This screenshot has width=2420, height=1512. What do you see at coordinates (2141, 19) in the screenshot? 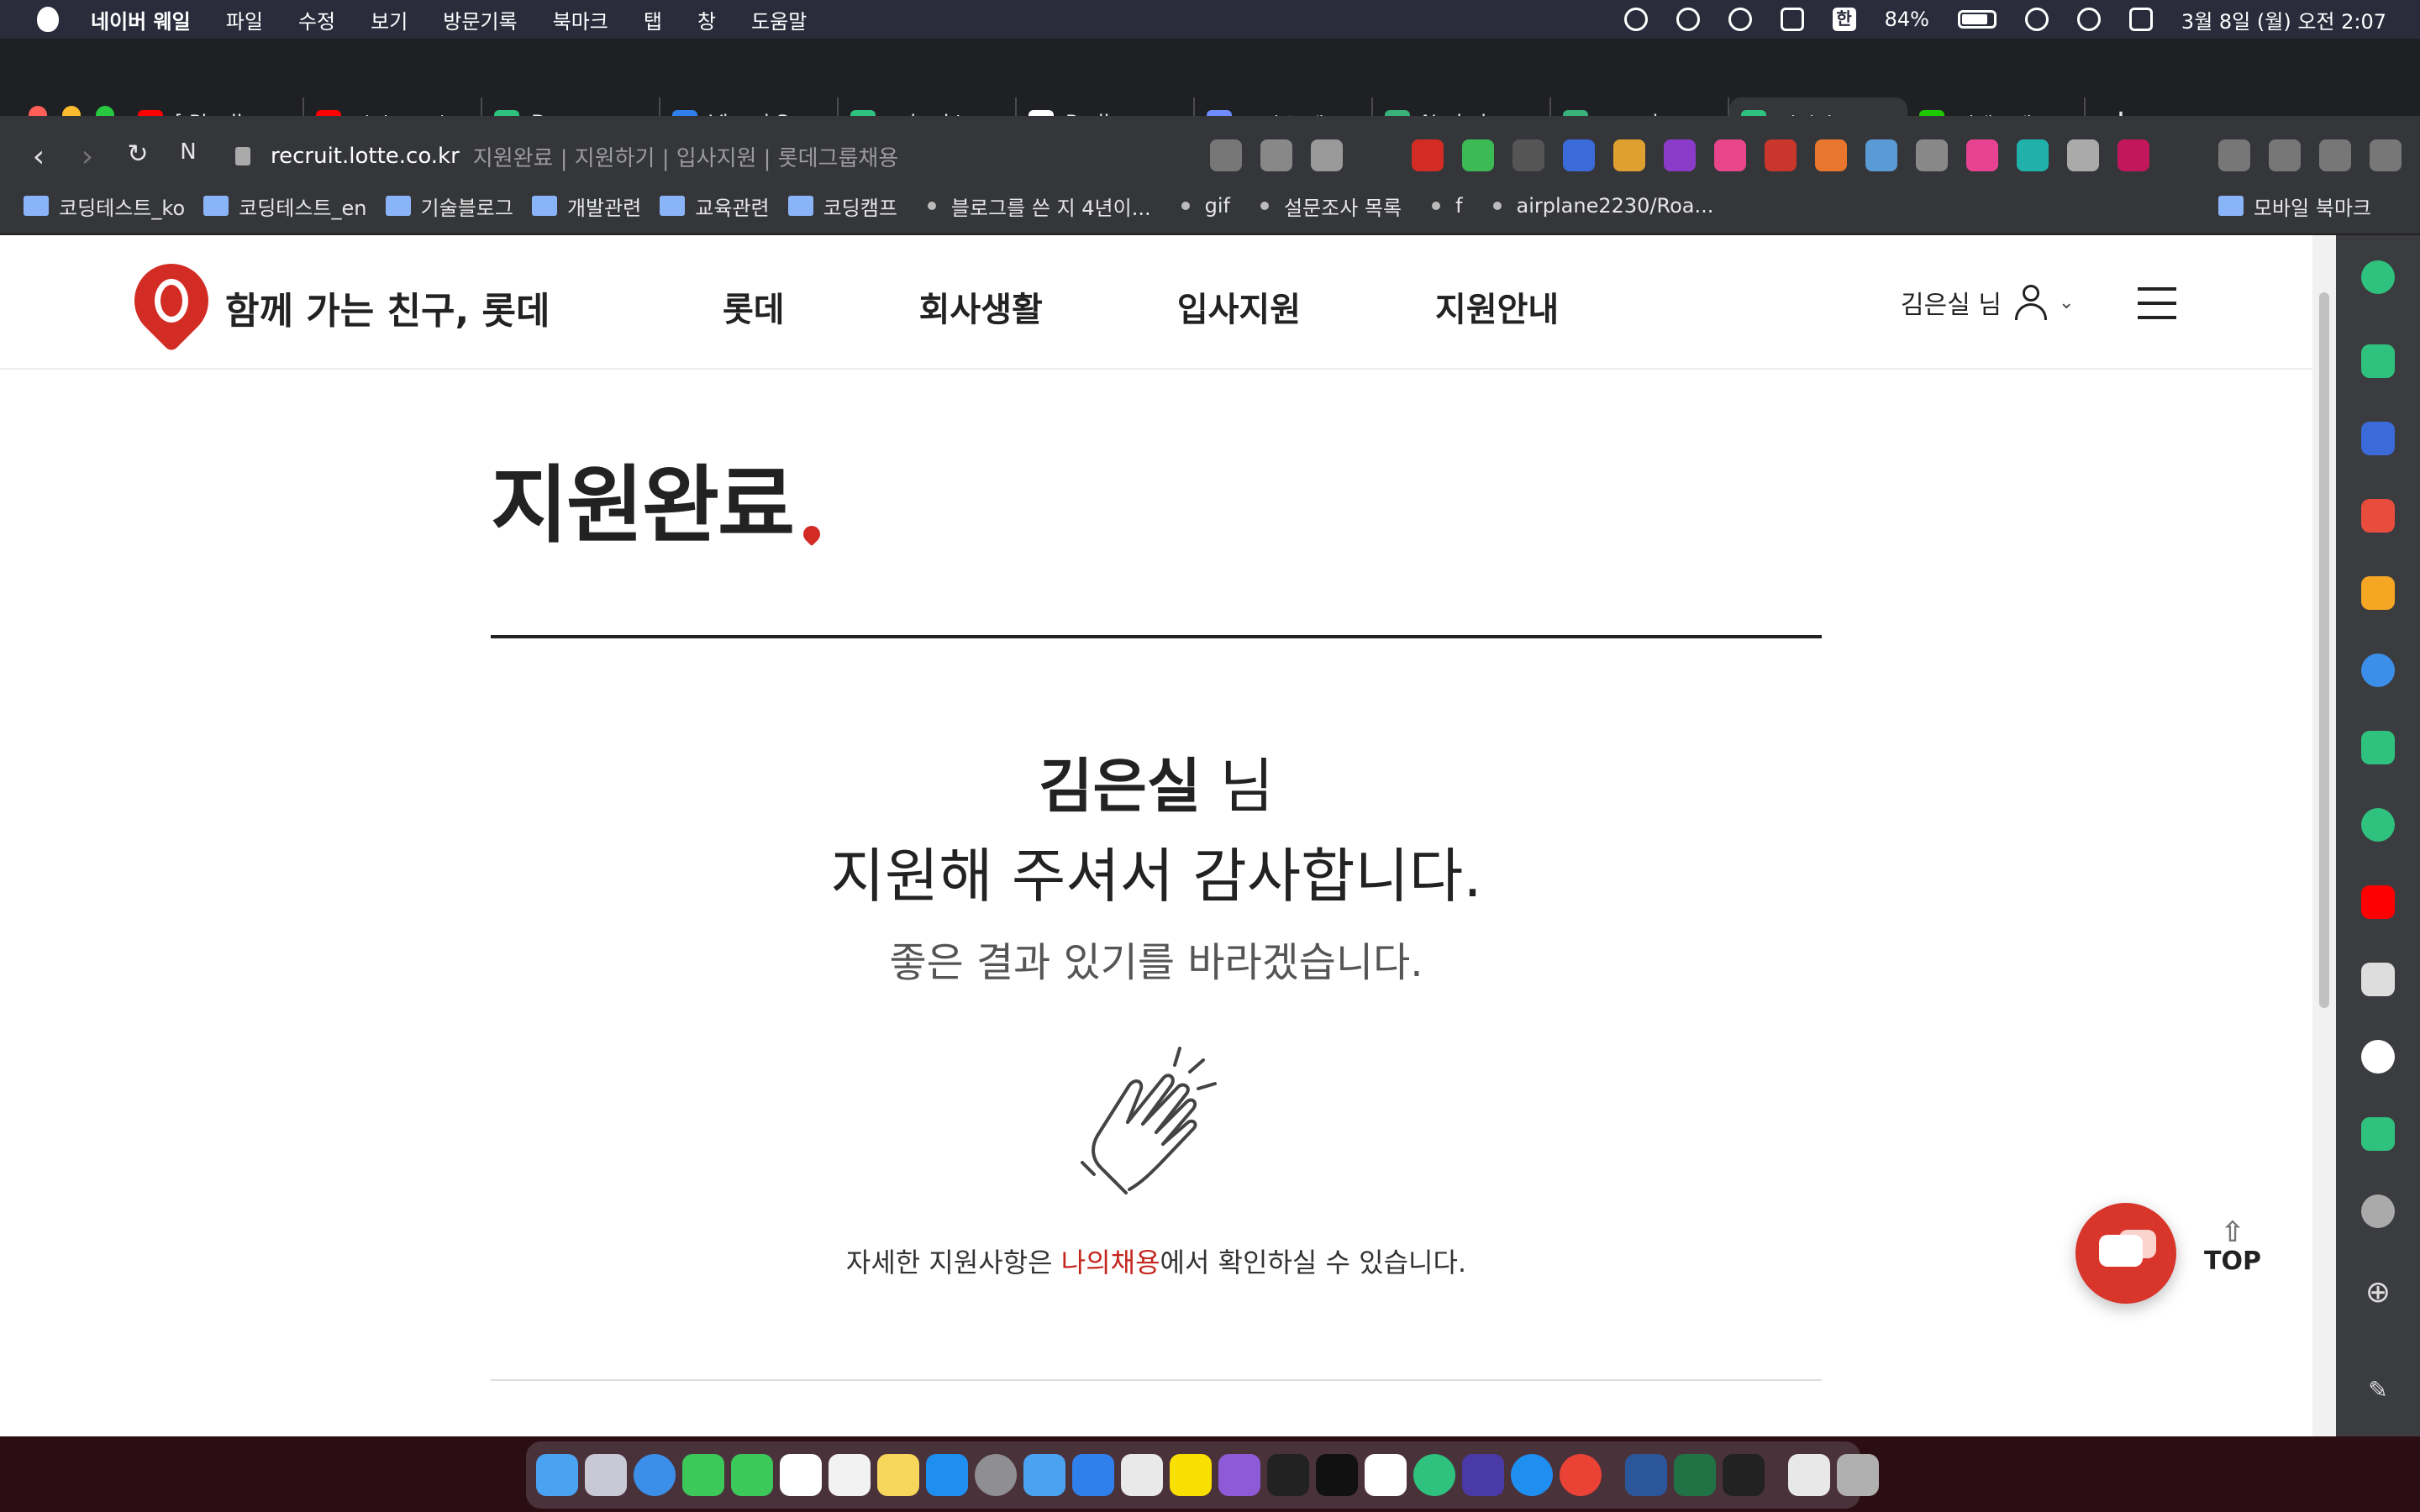
I see `control-center-icon` at bounding box center [2141, 19].